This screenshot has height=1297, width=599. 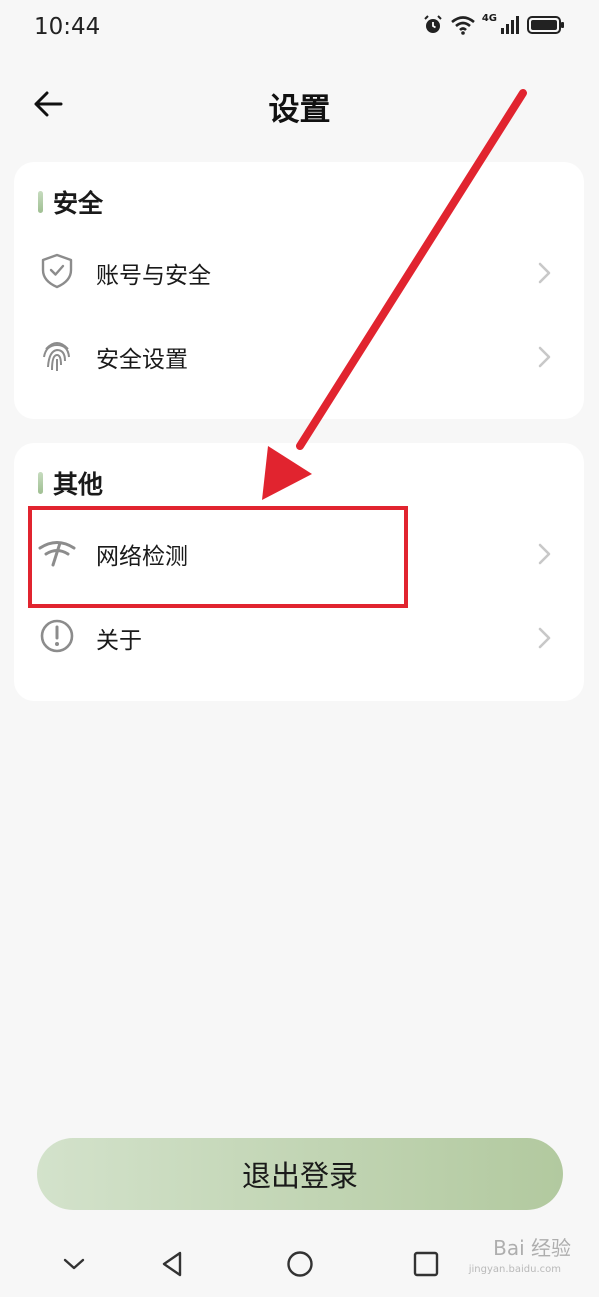 I want to click on shield-check-icon, so click(x=57, y=271).